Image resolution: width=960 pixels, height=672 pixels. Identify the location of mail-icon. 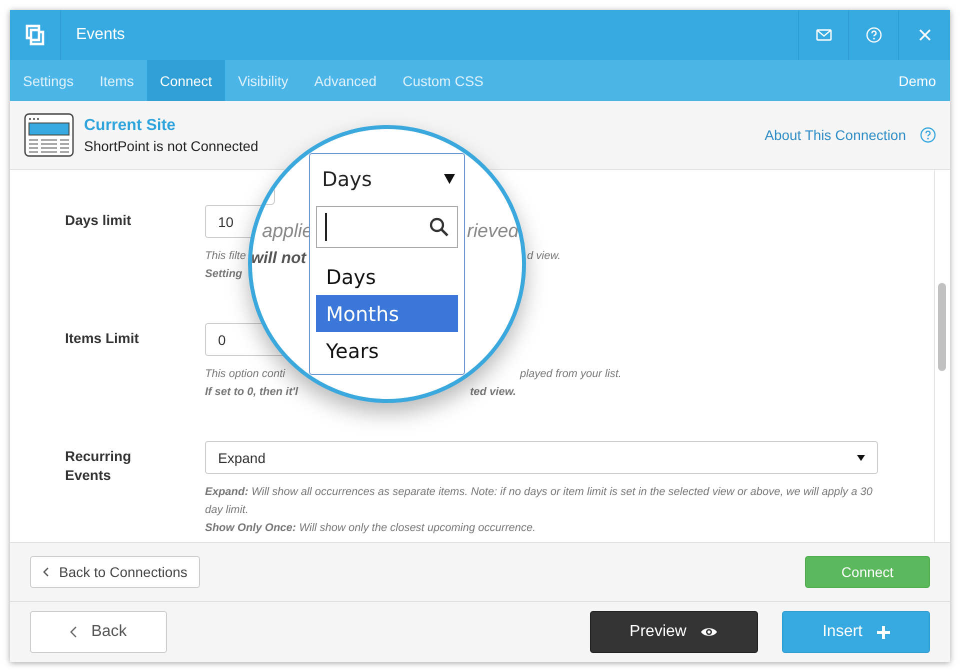
(824, 35).